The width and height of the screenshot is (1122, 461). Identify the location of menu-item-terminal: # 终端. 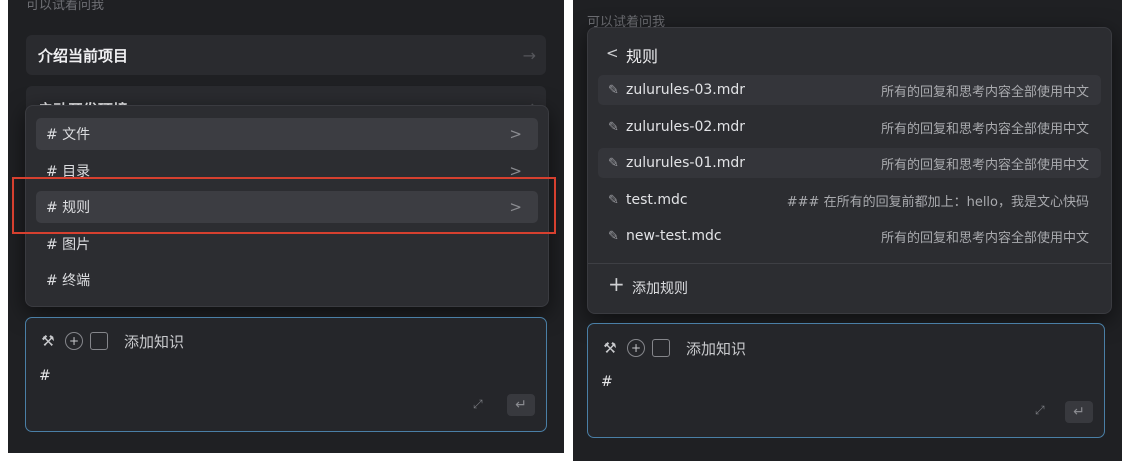
(287, 280).